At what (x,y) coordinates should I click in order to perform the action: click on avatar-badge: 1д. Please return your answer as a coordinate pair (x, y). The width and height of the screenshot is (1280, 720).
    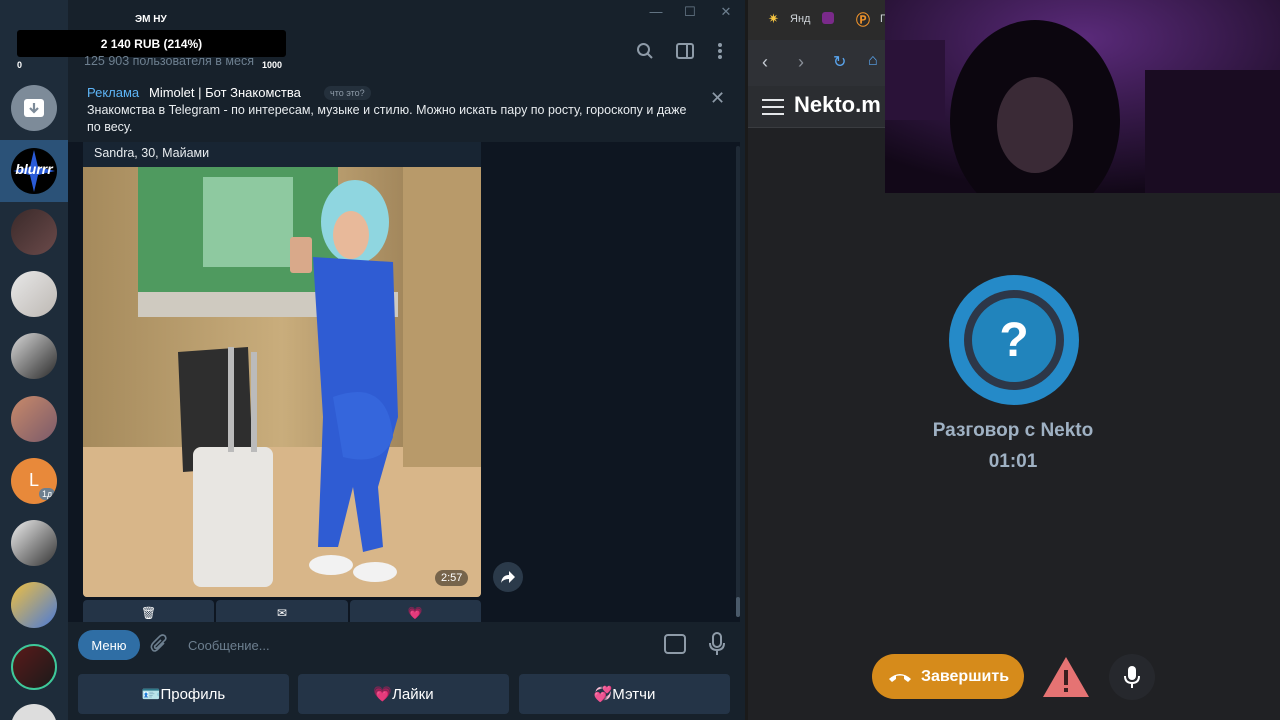
    Looking at the image, I should click on (47, 494).